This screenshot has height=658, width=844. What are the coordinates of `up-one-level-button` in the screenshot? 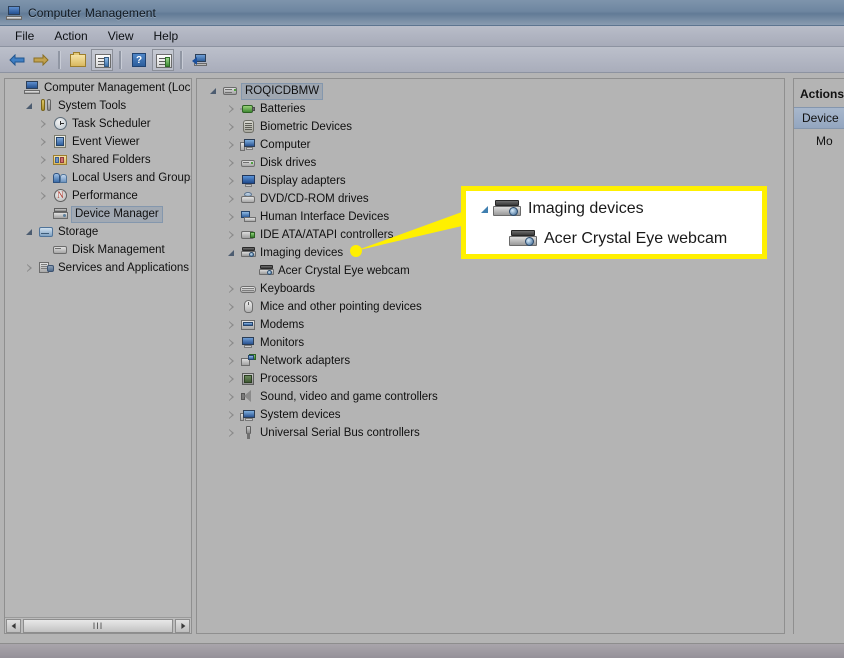 It's located at (78, 60).